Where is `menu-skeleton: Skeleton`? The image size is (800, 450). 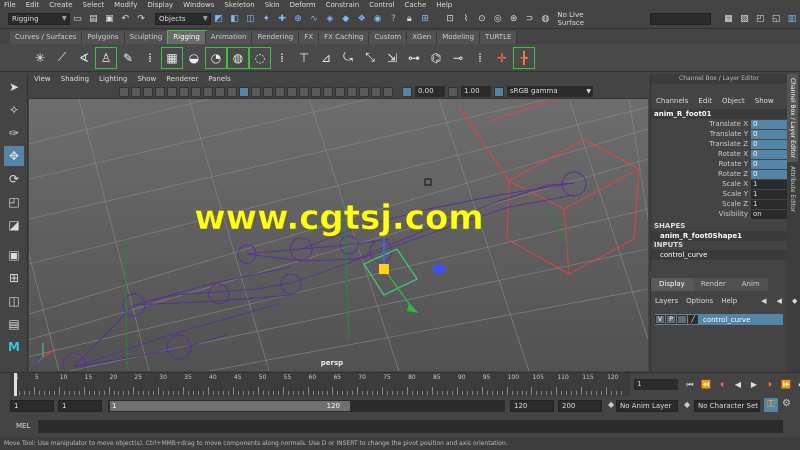 menu-skeleton: Skeleton is located at coordinates (239, 5).